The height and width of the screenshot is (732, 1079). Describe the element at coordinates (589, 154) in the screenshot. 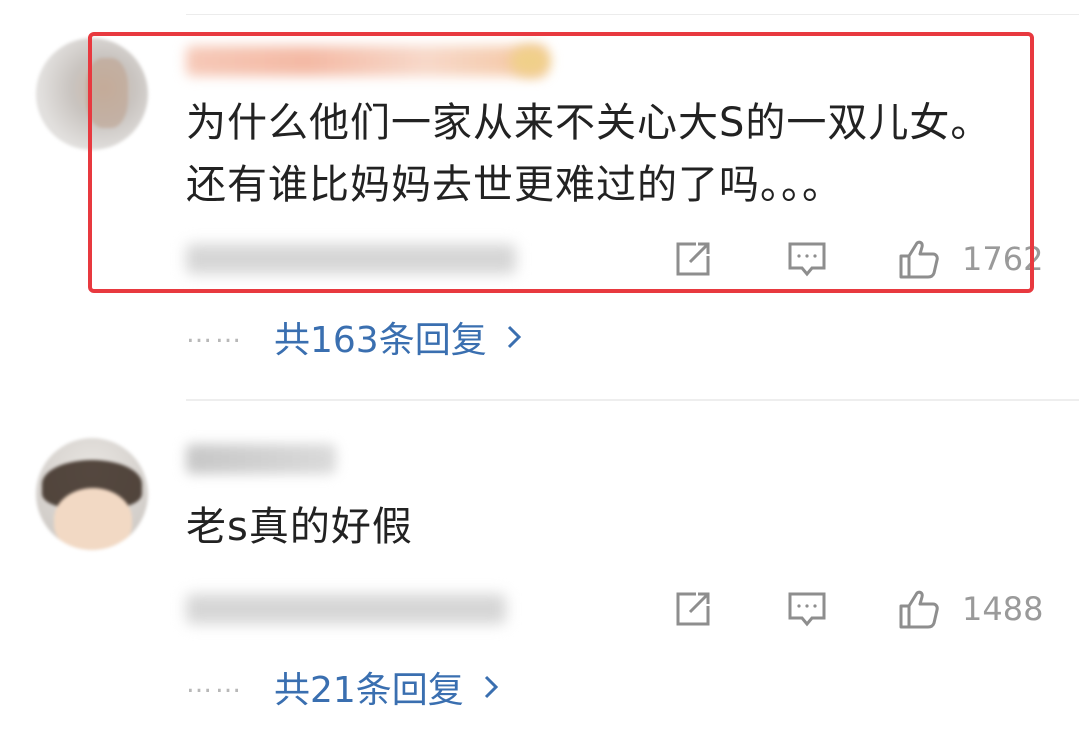

I see `comment-text: 为什么他们一家从来不关心大S的一双儿女。还有谁比妈妈去世更难过的了吗。。。` at that location.